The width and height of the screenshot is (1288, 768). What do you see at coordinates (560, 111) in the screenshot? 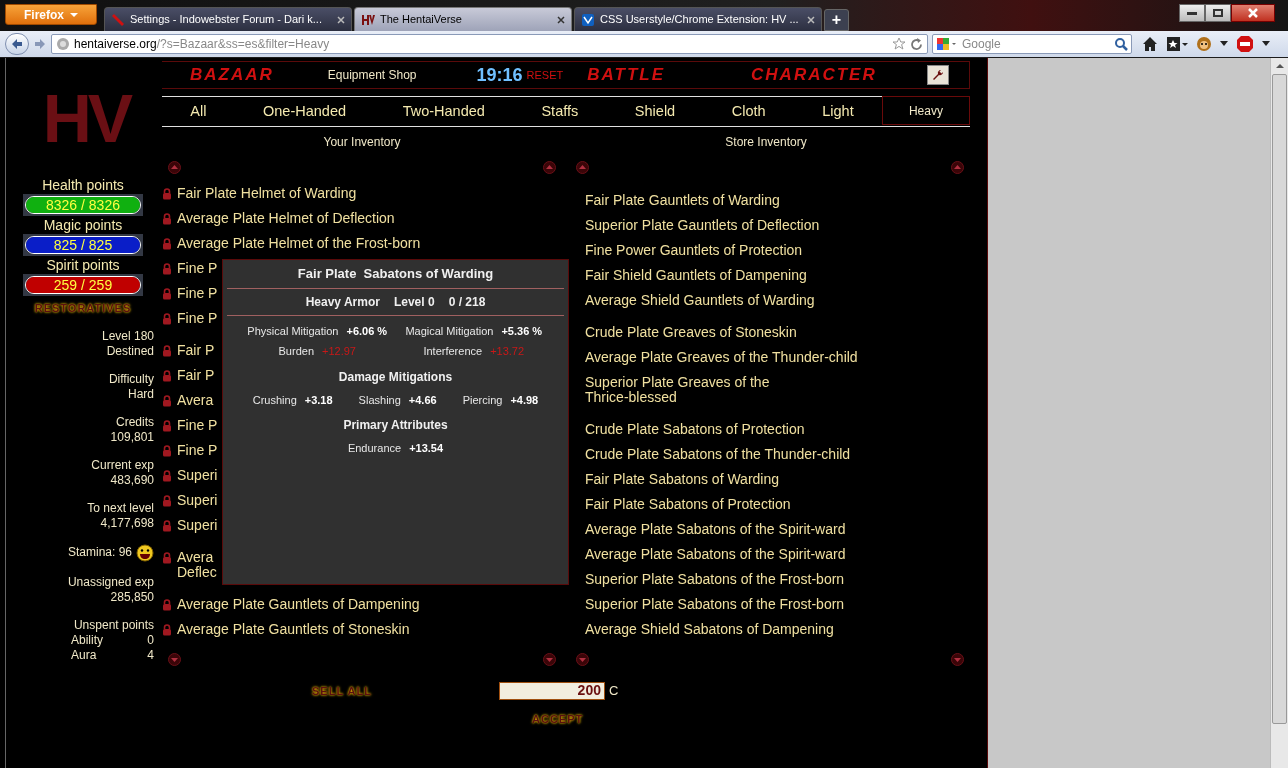
I see `filter-tab: Staffs` at bounding box center [560, 111].